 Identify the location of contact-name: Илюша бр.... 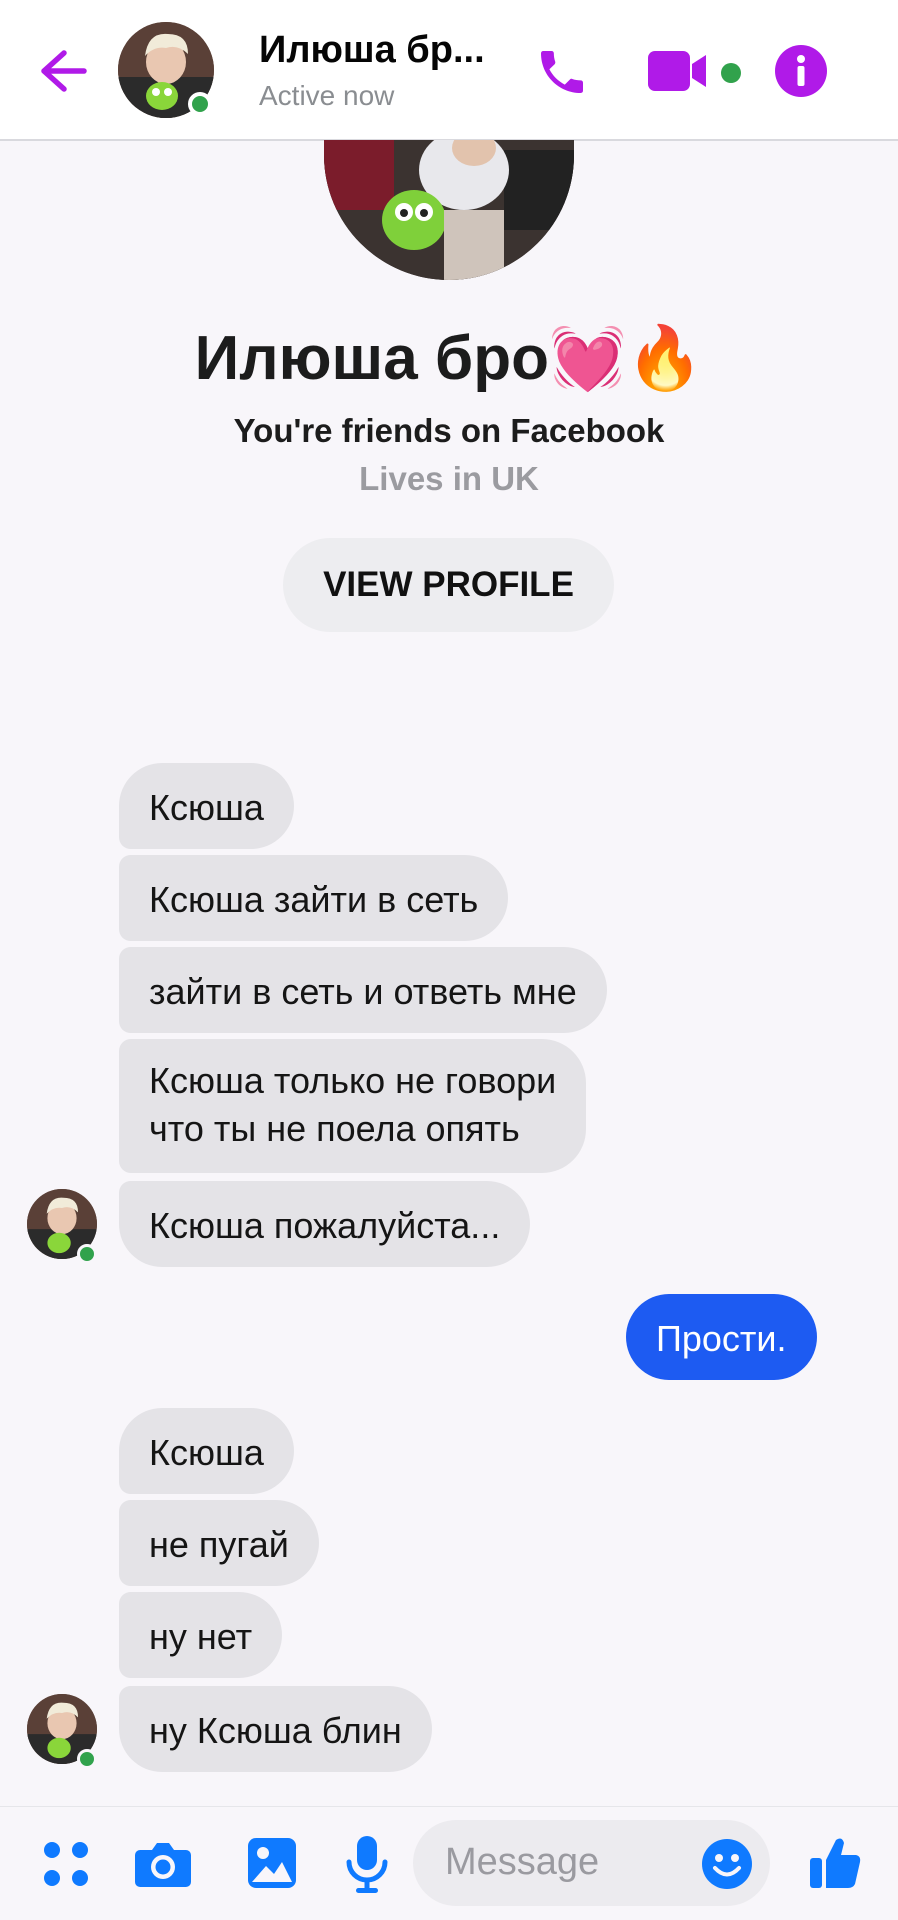
(372, 50).